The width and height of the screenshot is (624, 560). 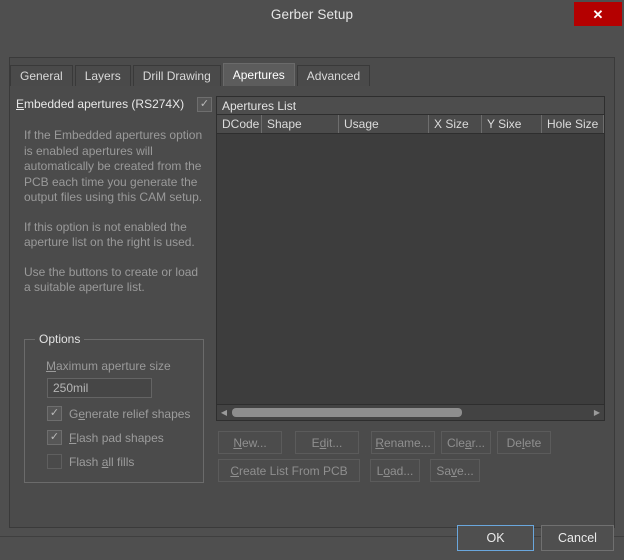 I want to click on label-pre: Flash, so click(x=85, y=461).